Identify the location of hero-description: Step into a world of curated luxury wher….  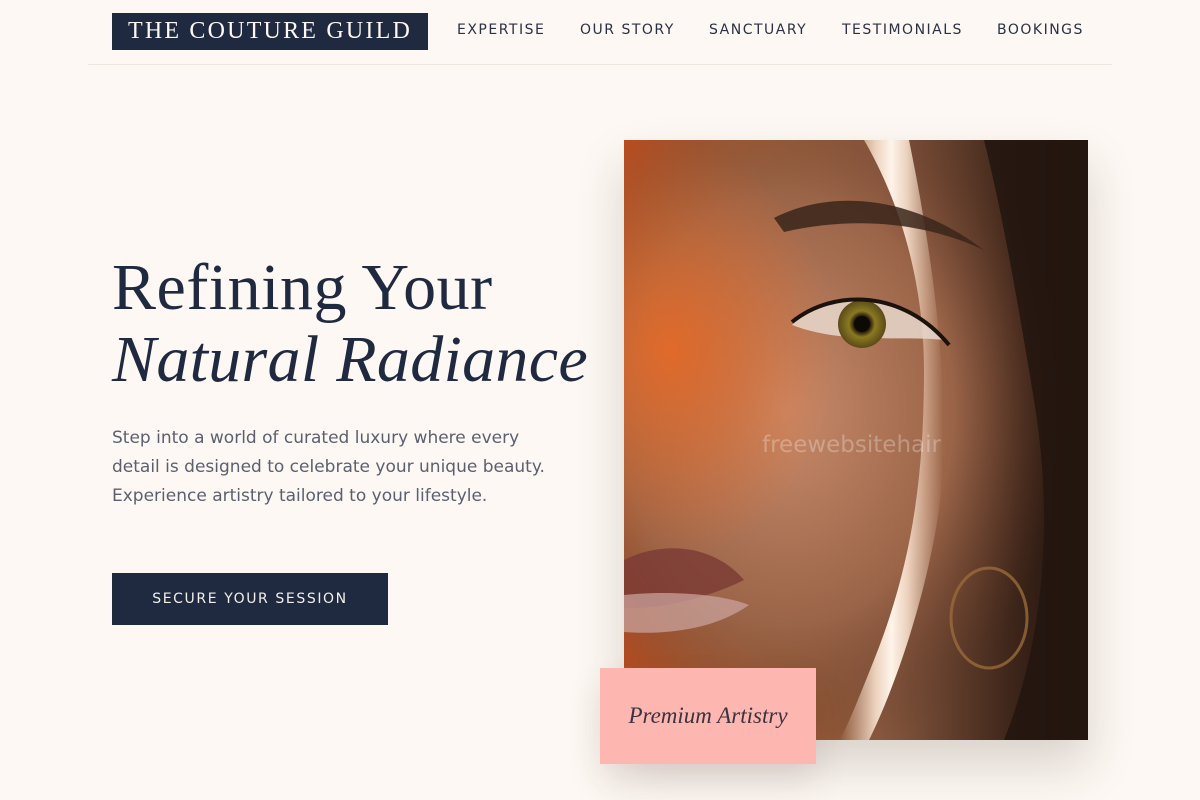
(328, 467).